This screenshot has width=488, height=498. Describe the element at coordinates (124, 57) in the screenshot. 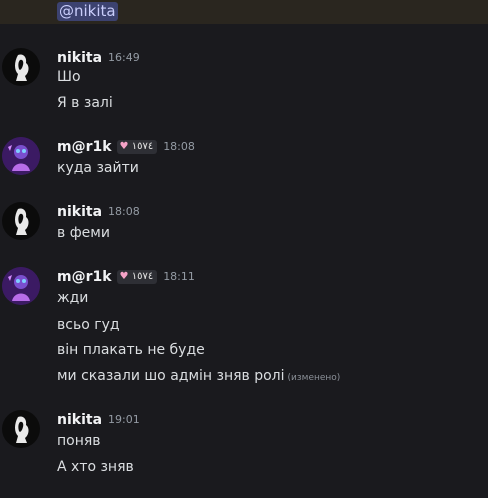

I see `timestamp: 16:49` at that location.